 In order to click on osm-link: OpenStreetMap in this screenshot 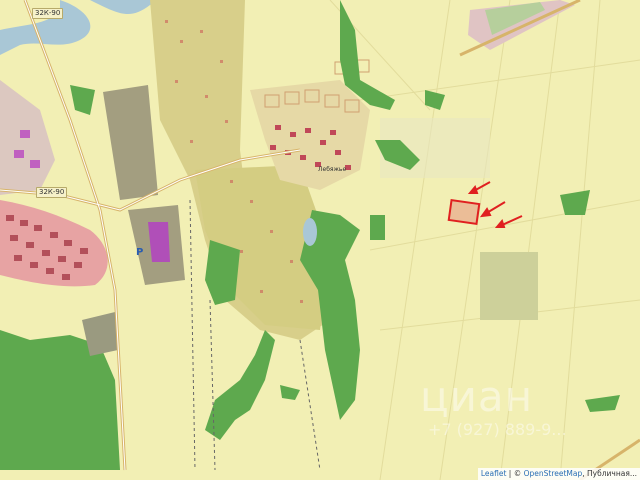, I will do `click(553, 473)`.